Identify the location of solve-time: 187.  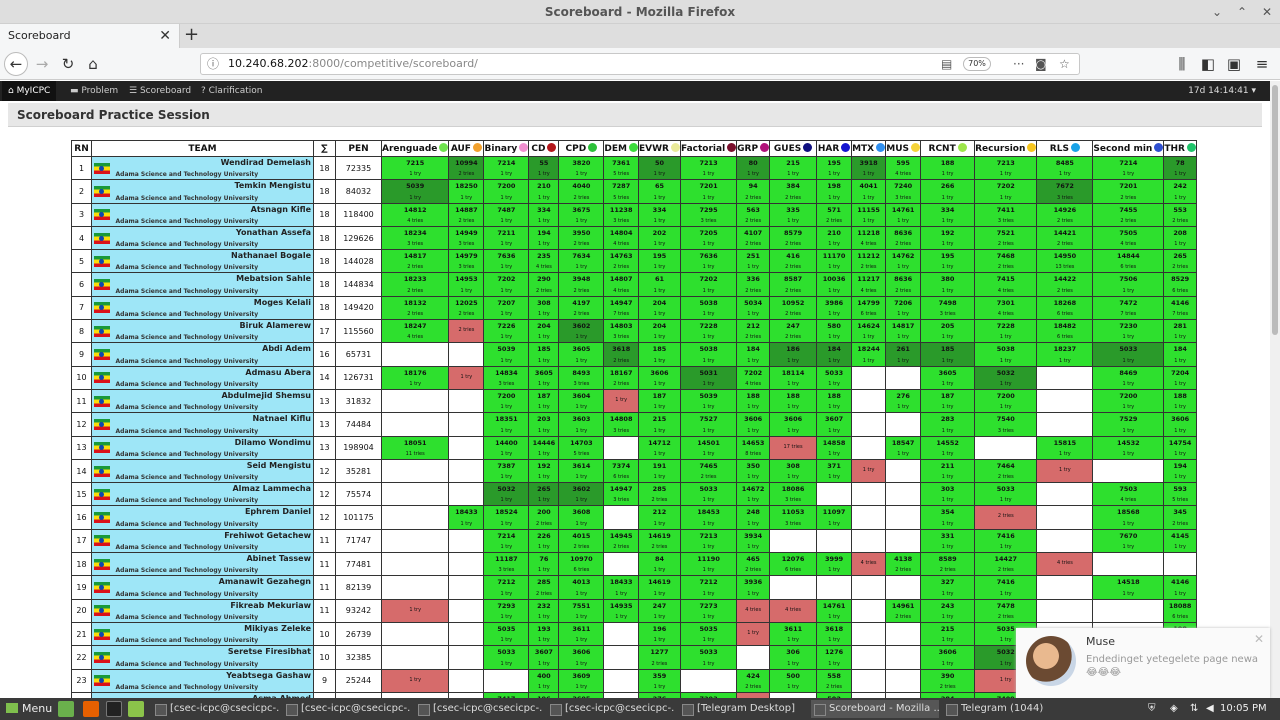
(947, 395).